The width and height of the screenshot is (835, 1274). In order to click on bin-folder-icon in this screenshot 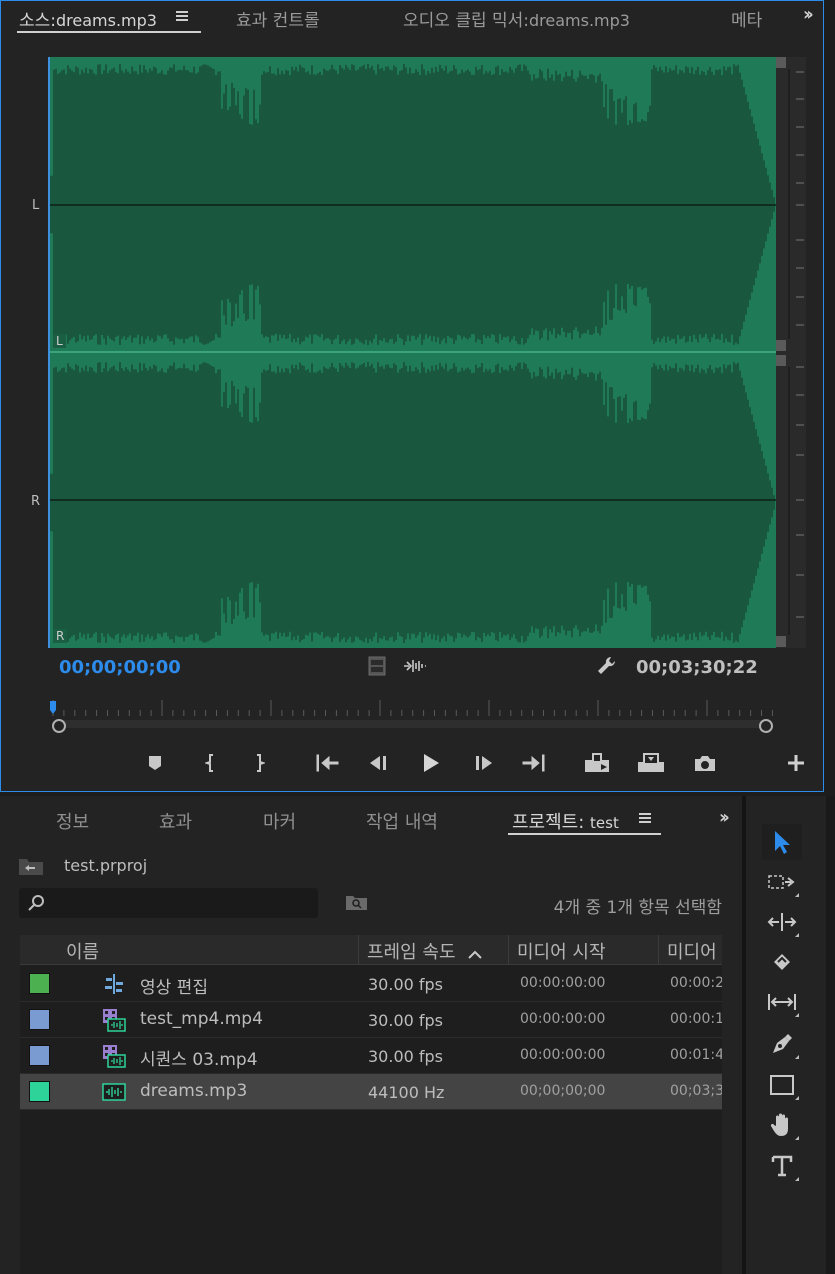, I will do `click(31, 866)`.